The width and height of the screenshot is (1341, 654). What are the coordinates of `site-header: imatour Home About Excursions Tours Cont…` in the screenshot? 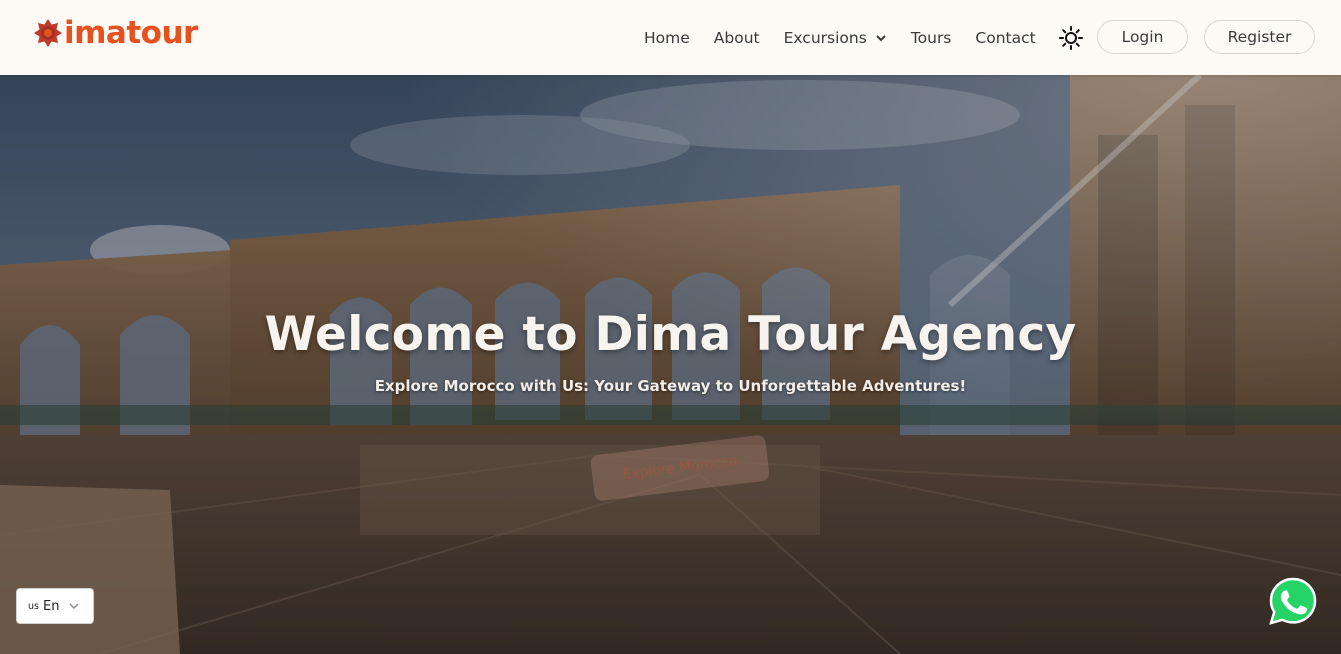 It's located at (670, 37).